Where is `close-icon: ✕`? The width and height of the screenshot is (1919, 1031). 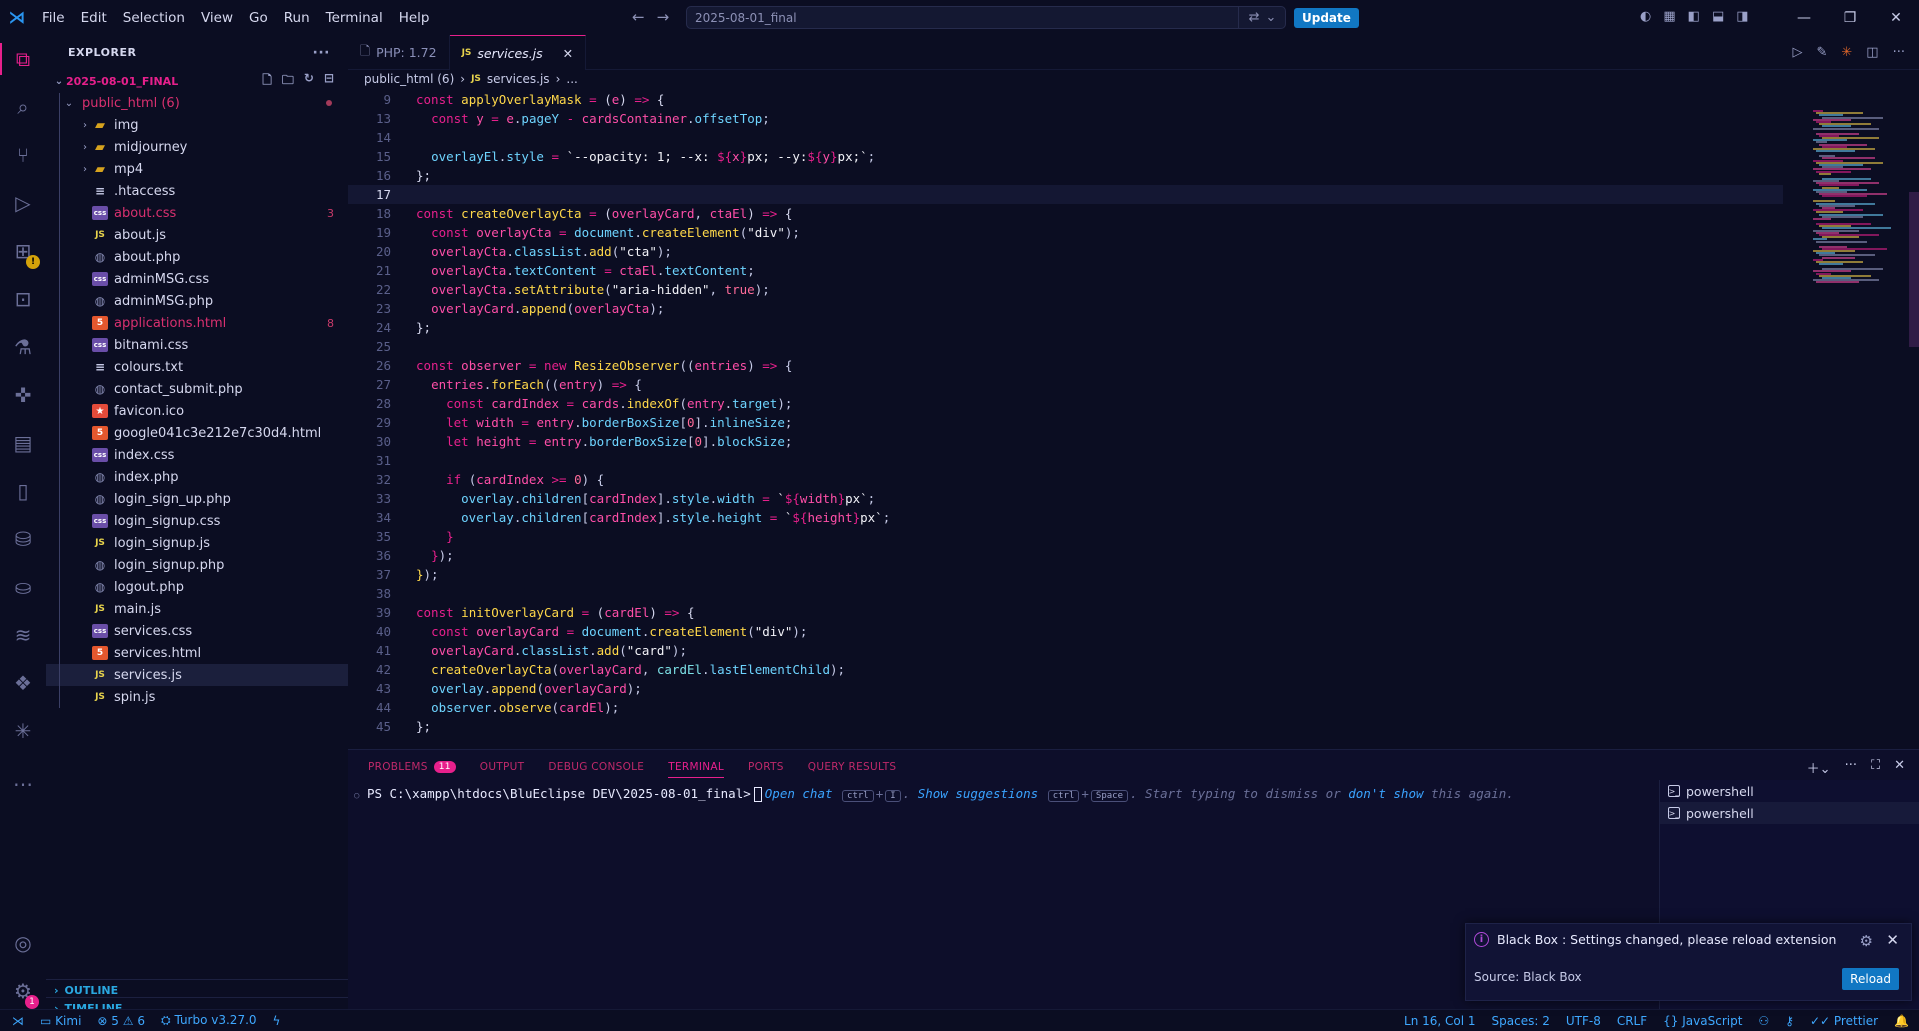
close-icon: ✕ is located at coordinates (1892, 940).